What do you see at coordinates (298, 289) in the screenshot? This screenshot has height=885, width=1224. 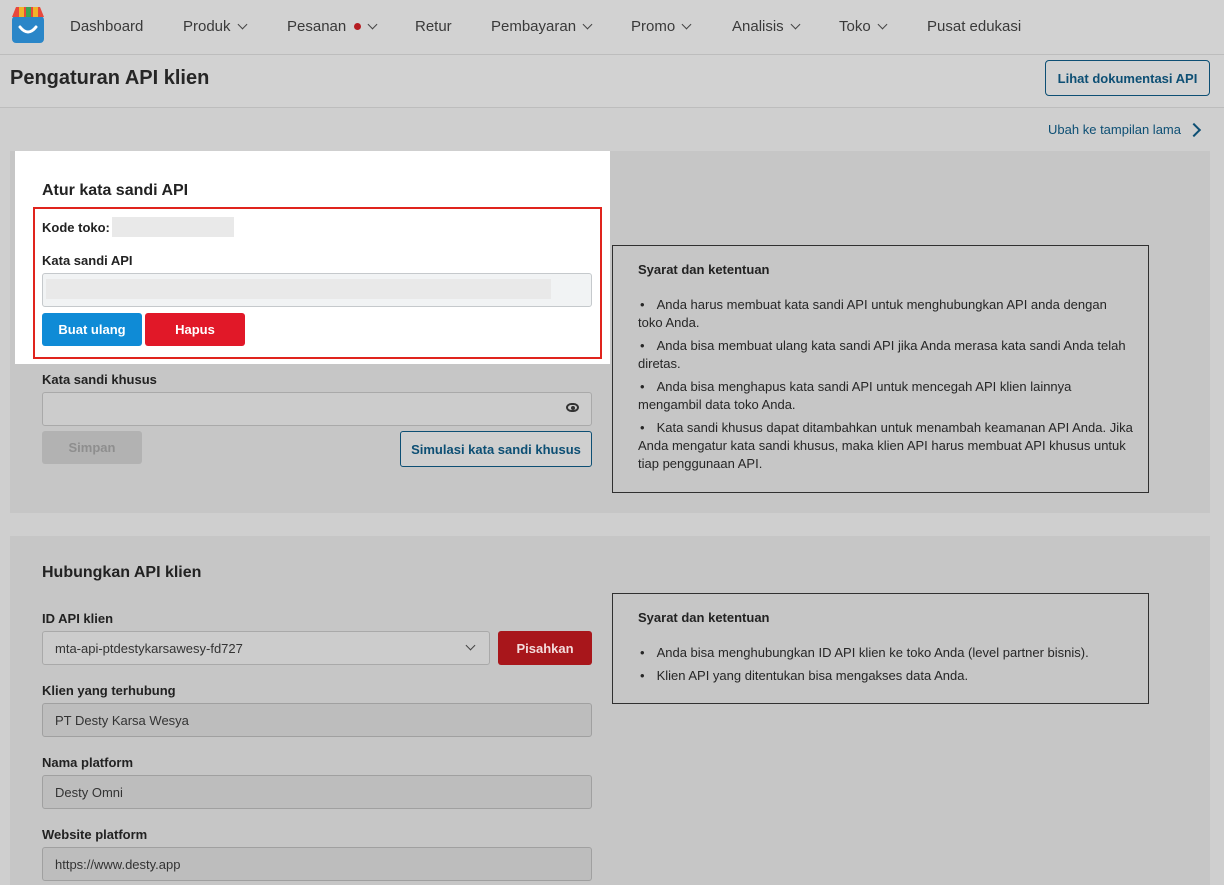 I see `api-password-value-redacted` at bounding box center [298, 289].